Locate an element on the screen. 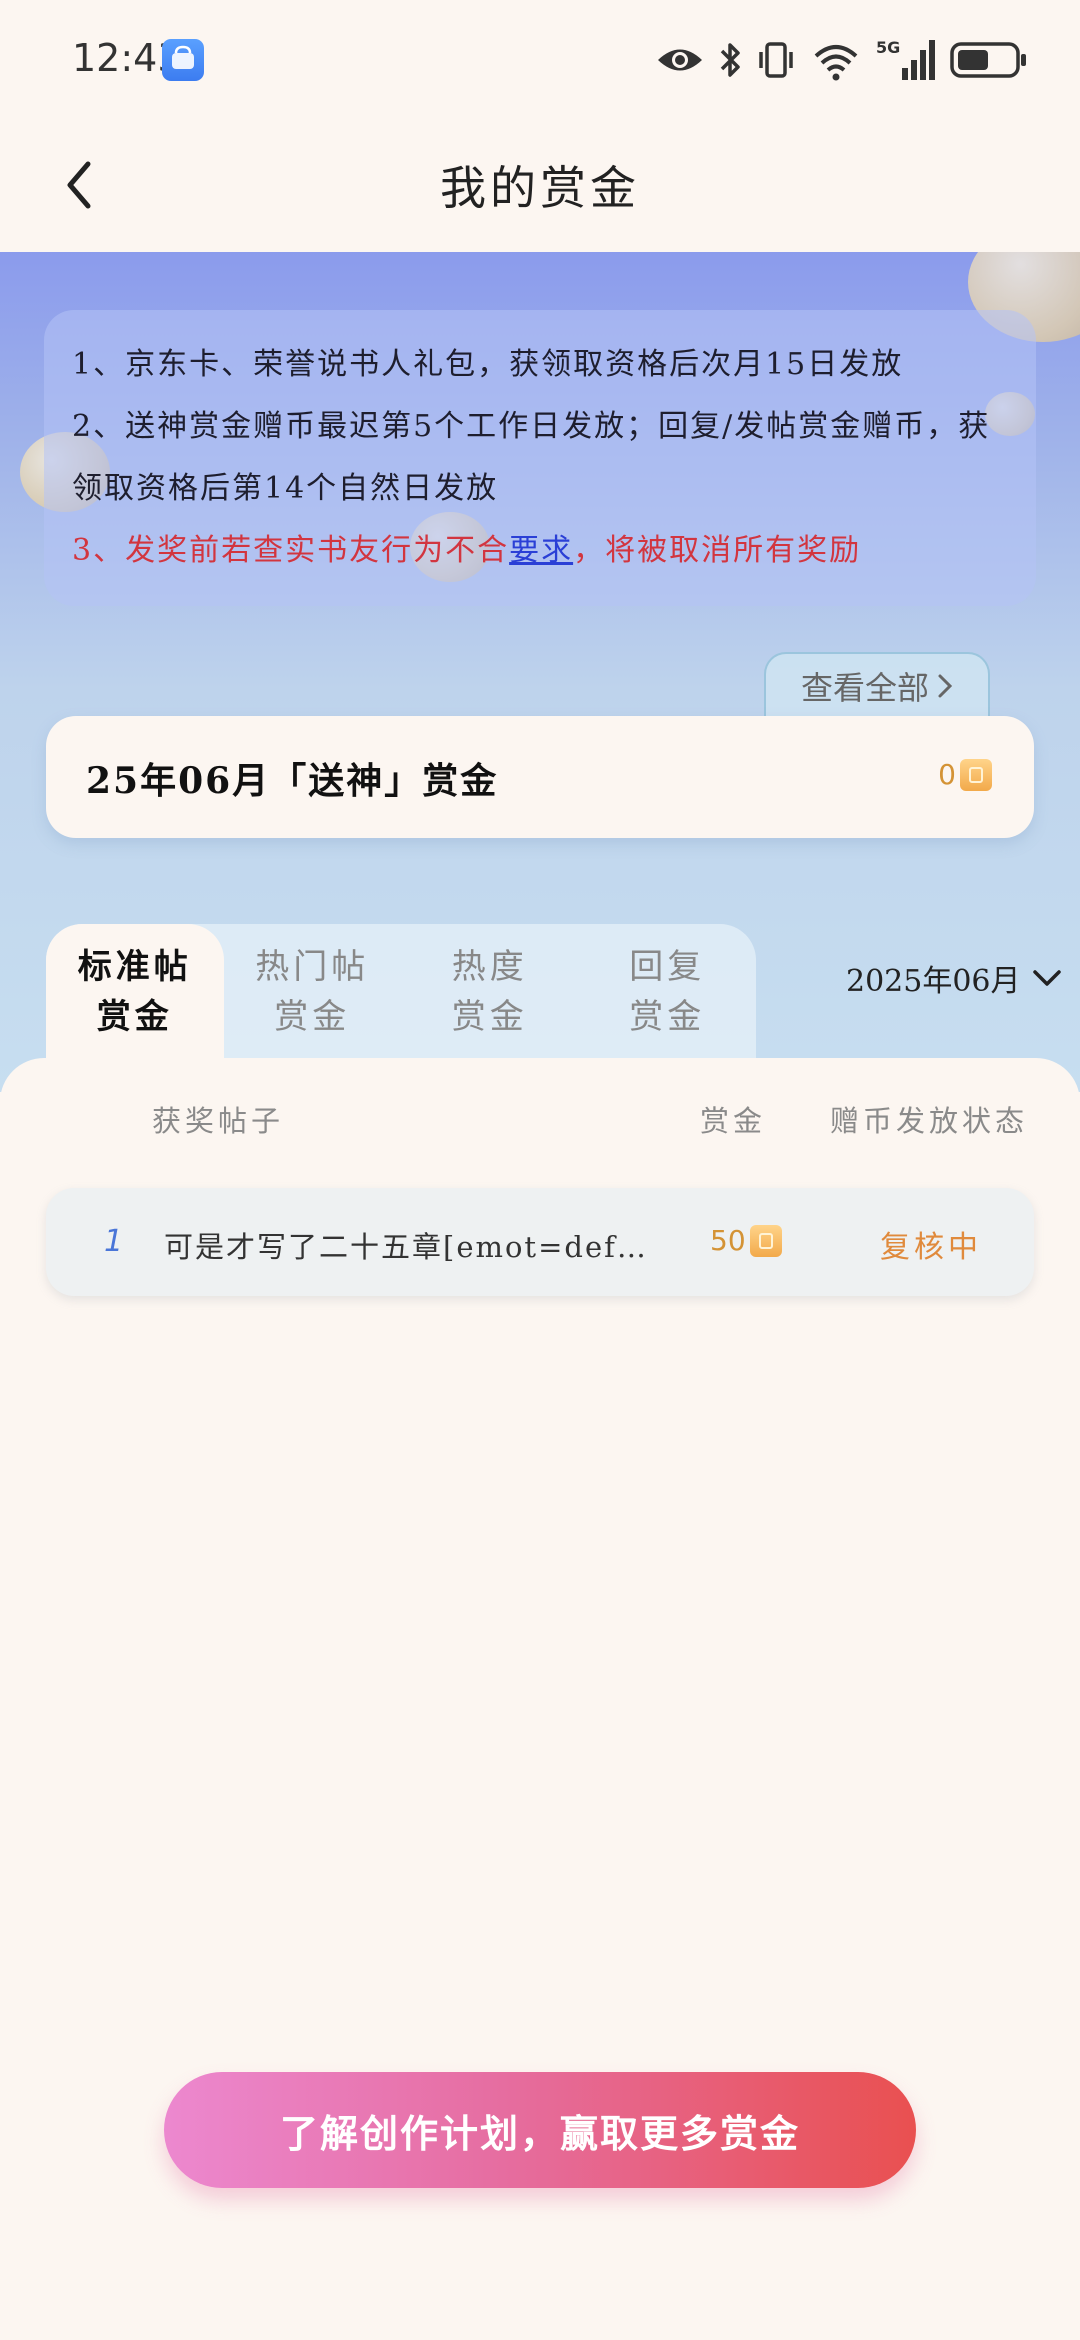  tab-popularity: 热度 赏金 is located at coordinates (490, 992).